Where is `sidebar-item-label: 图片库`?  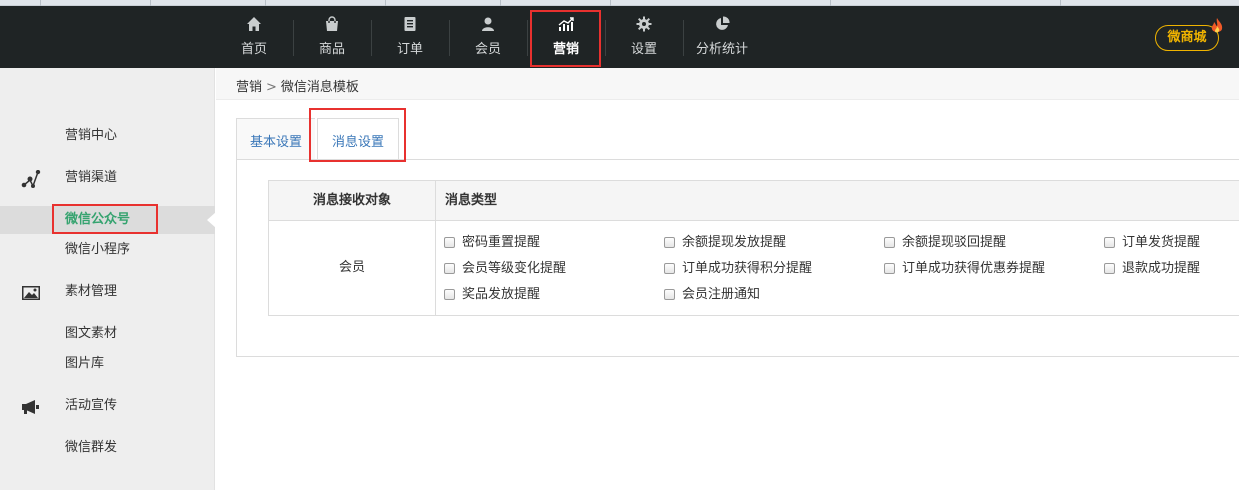
sidebar-item-label: 图片库 is located at coordinates (85, 363).